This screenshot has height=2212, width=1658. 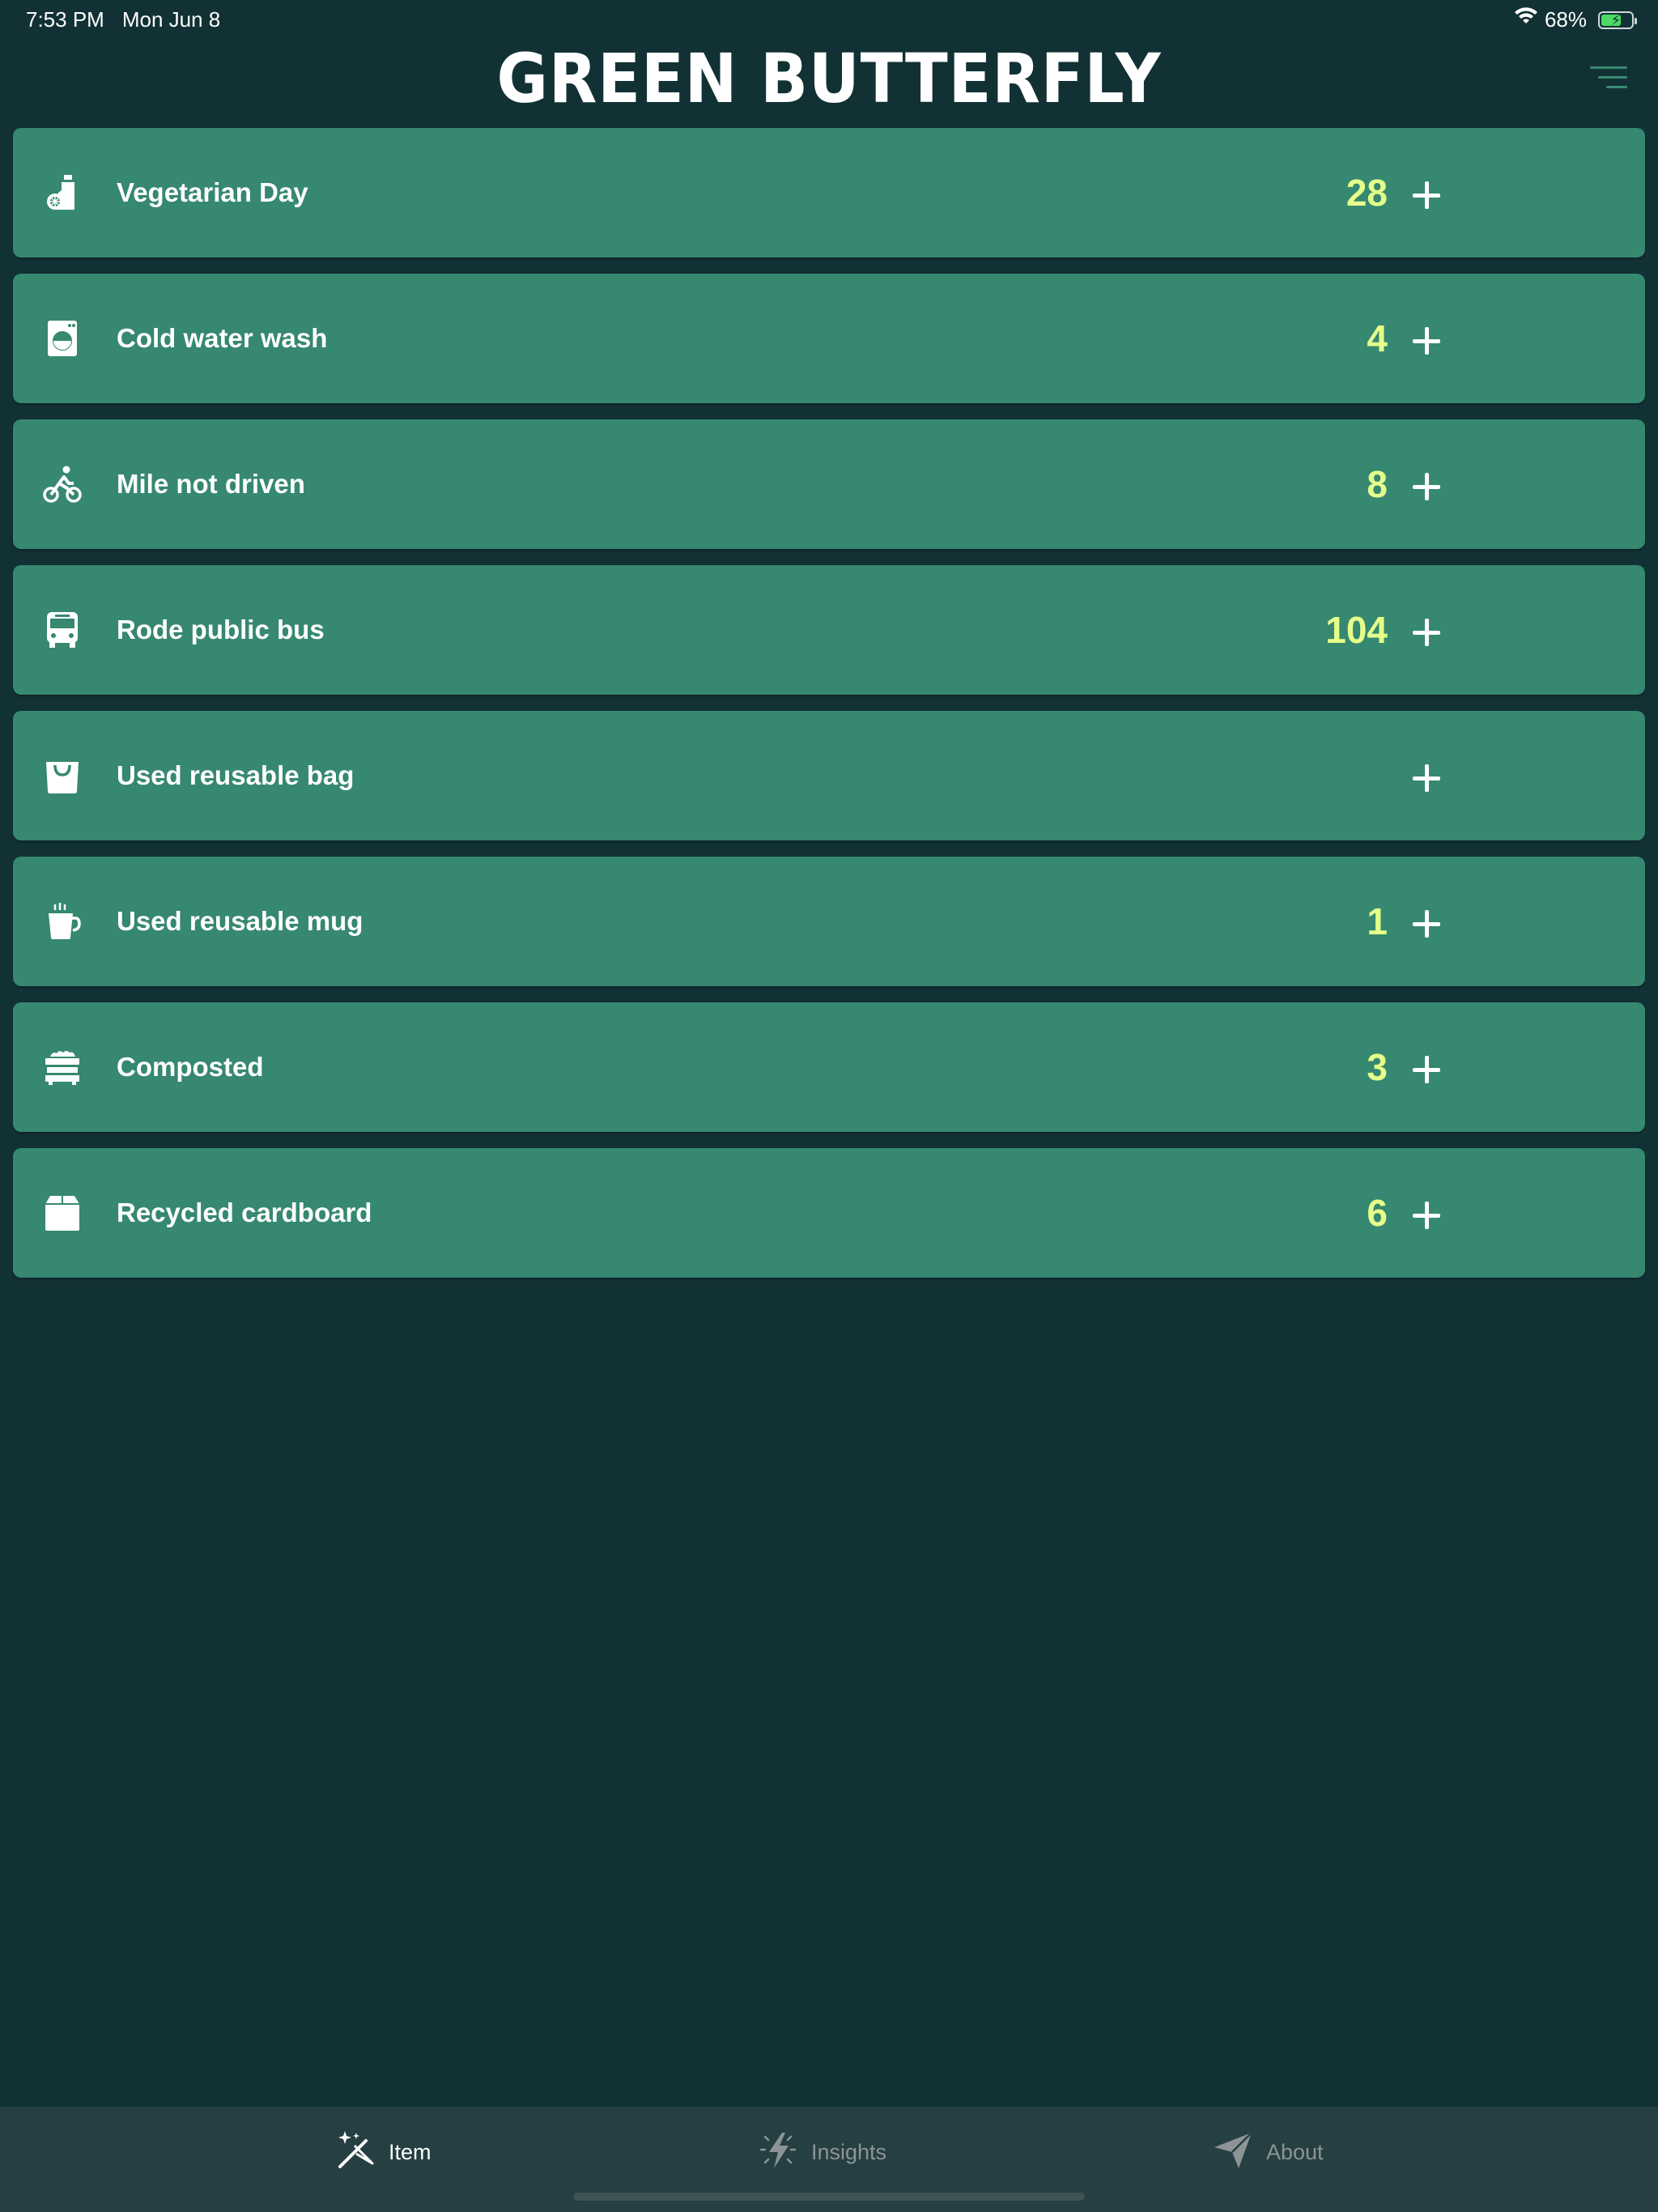 I want to click on item-count: 1, so click(x=1377, y=921).